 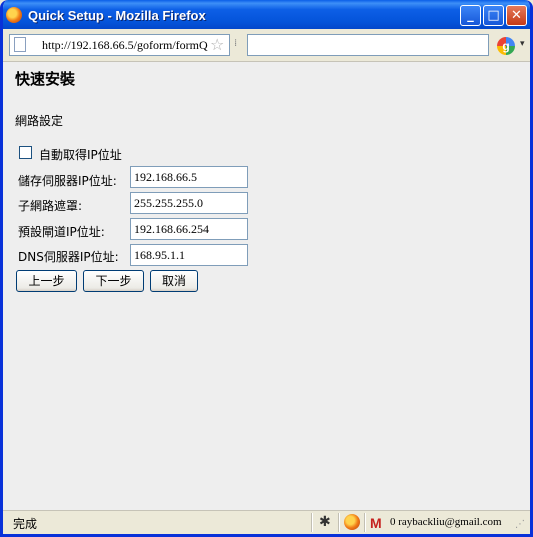 What do you see at coordinates (25, 152) in the screenshot?
I see `auto-ip-checkbox` at bounding box center [25, 152].